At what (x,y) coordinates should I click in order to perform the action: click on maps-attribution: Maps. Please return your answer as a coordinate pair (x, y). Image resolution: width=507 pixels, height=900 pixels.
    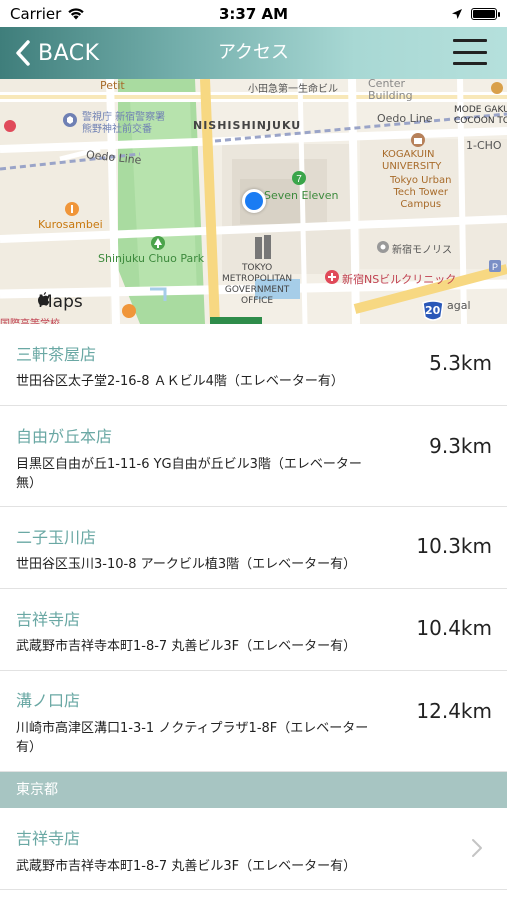
    Looking at the image, I should click on (60, 302).